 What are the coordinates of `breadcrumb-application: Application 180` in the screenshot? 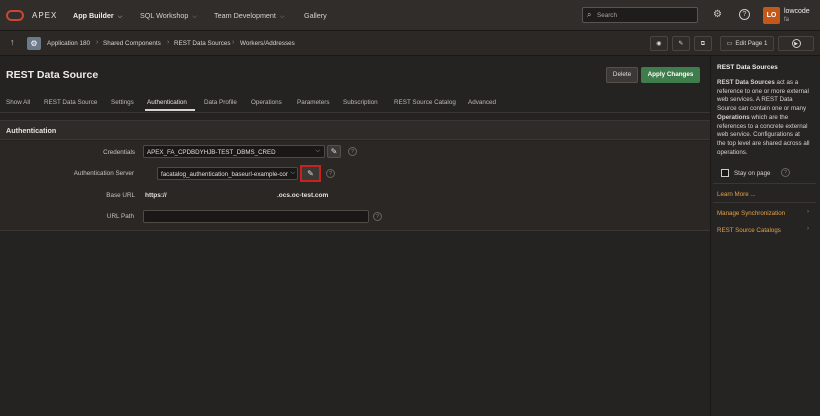 It's located at (68, 43).